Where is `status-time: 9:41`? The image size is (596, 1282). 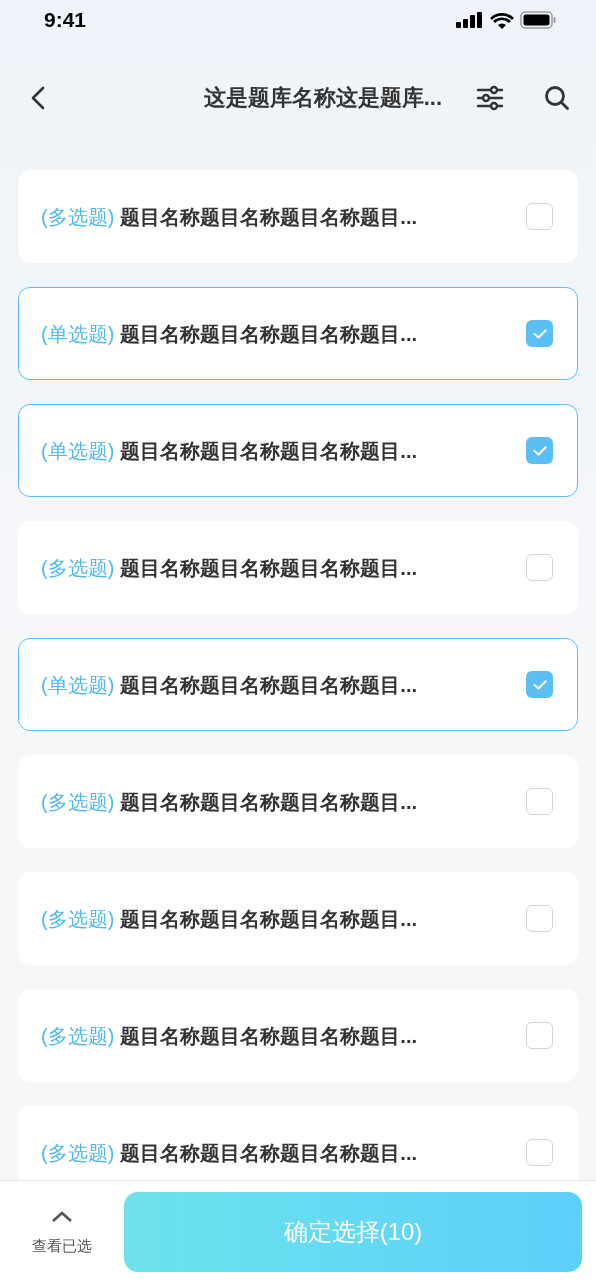
status-time: 9:41 is located at coordinates (65, 20).